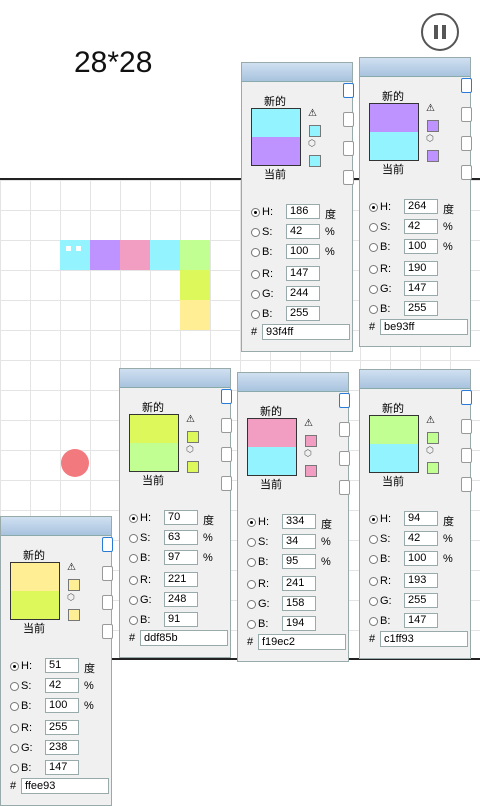  I want to click on channel-input: 248, so click(181, 599).